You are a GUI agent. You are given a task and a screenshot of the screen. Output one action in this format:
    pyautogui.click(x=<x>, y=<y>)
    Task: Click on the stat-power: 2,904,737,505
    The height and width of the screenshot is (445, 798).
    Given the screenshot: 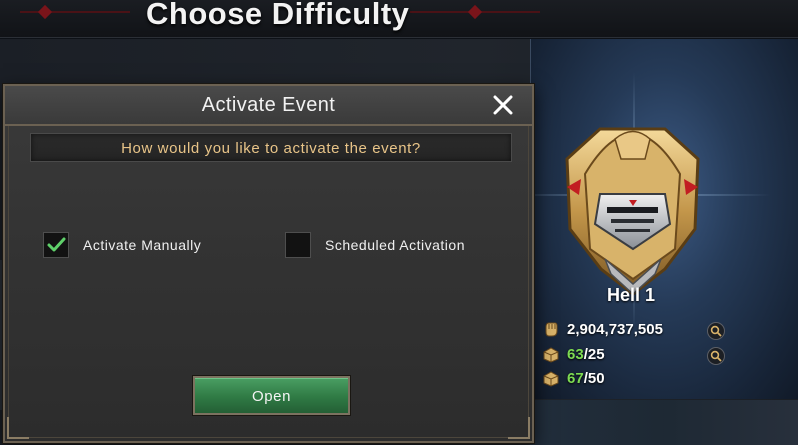 What is the action you would take?
    pyautogui.click(x=602, y=329)
    